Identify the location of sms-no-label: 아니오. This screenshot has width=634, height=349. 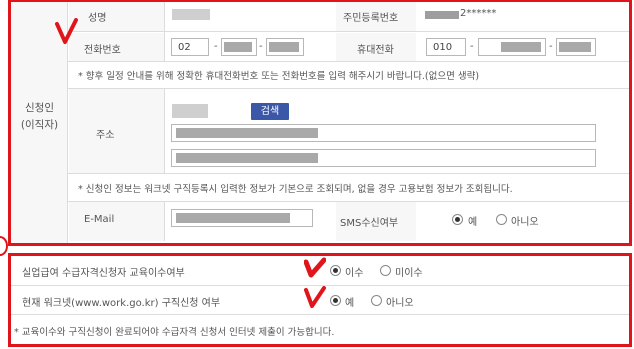
(525, 222).